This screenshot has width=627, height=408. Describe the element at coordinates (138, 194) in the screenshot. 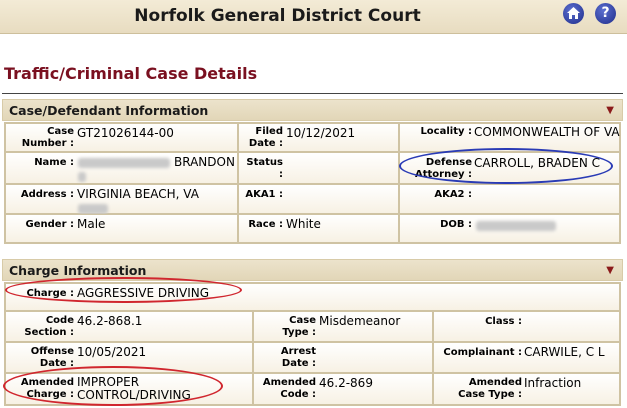

I see `address-value: VIRGINIA BEACH, VA` at that location.